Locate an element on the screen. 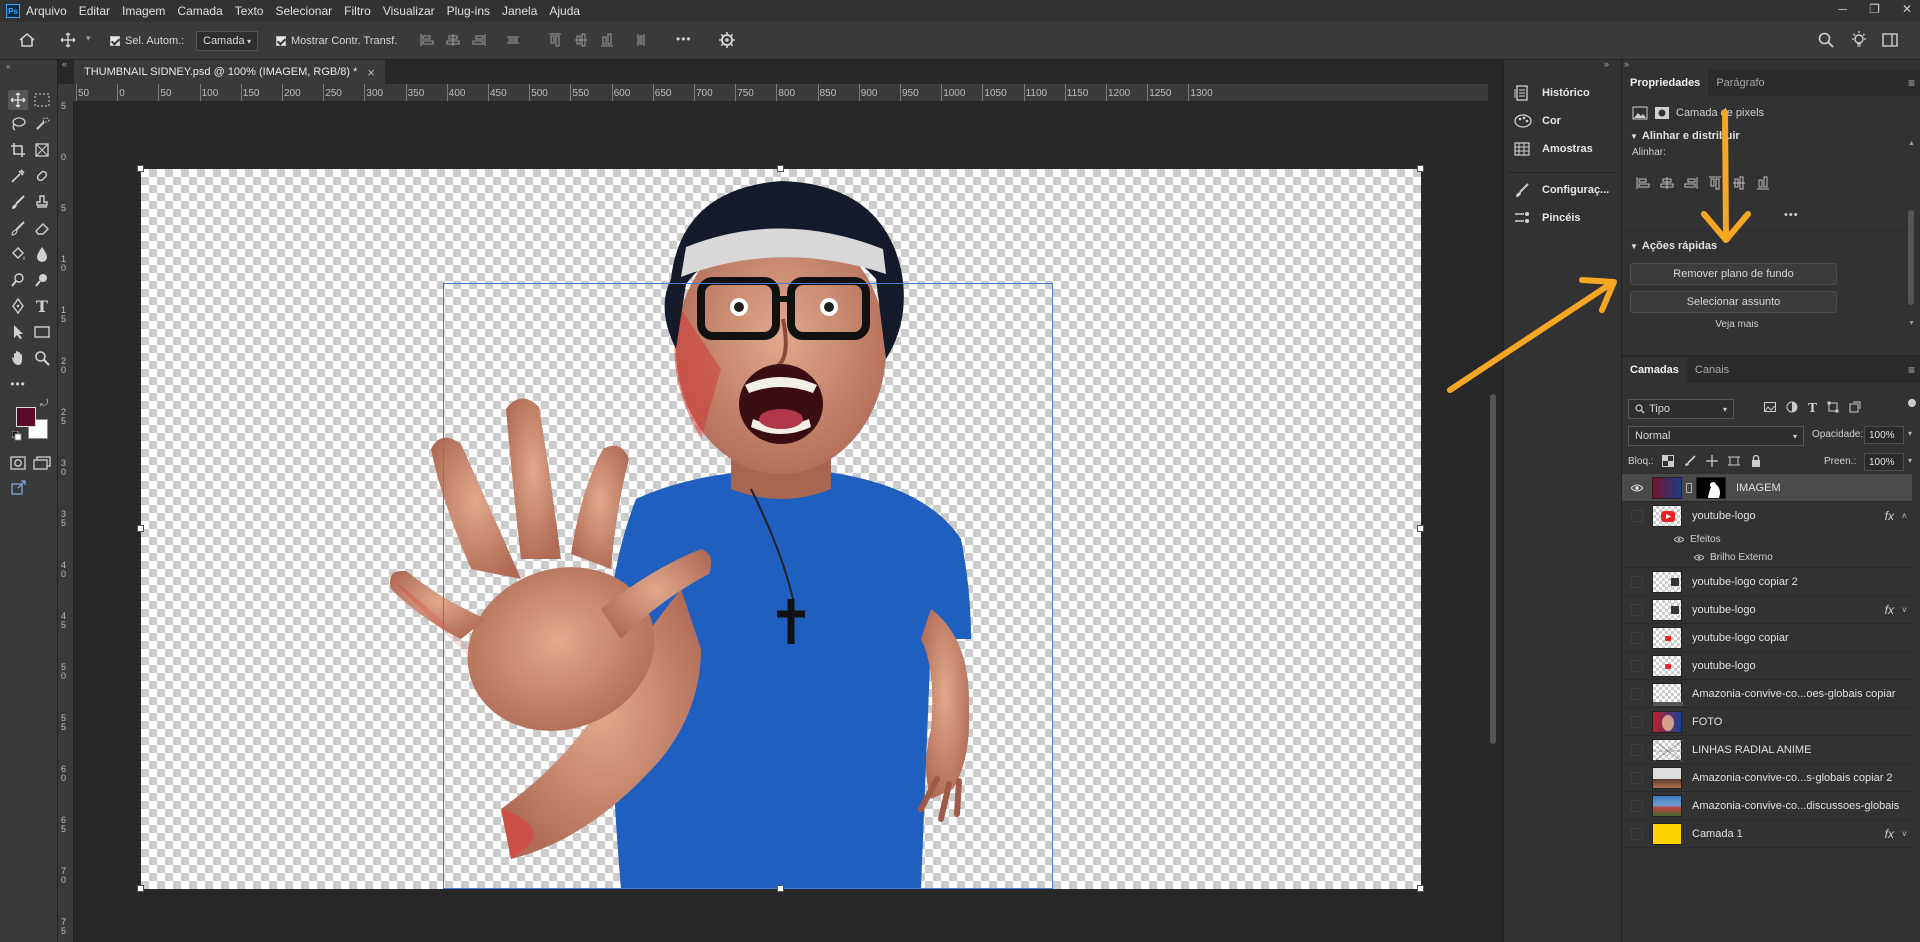  layer-name: IMAGEM is located at coordinates (1758, 488).